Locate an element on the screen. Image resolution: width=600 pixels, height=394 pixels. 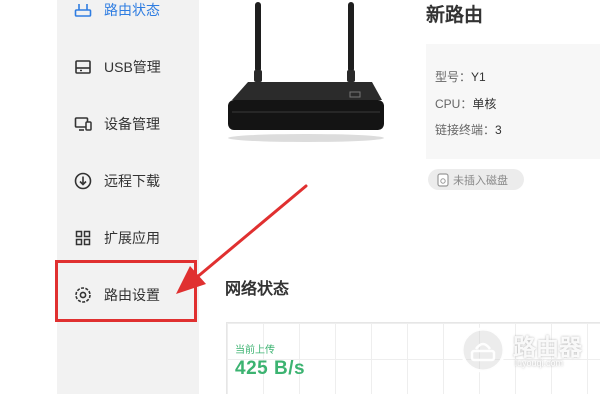
device-info-panel: 型号：Y1 CPU：单核 链接终端：3 is located at coordinates (513, 101).